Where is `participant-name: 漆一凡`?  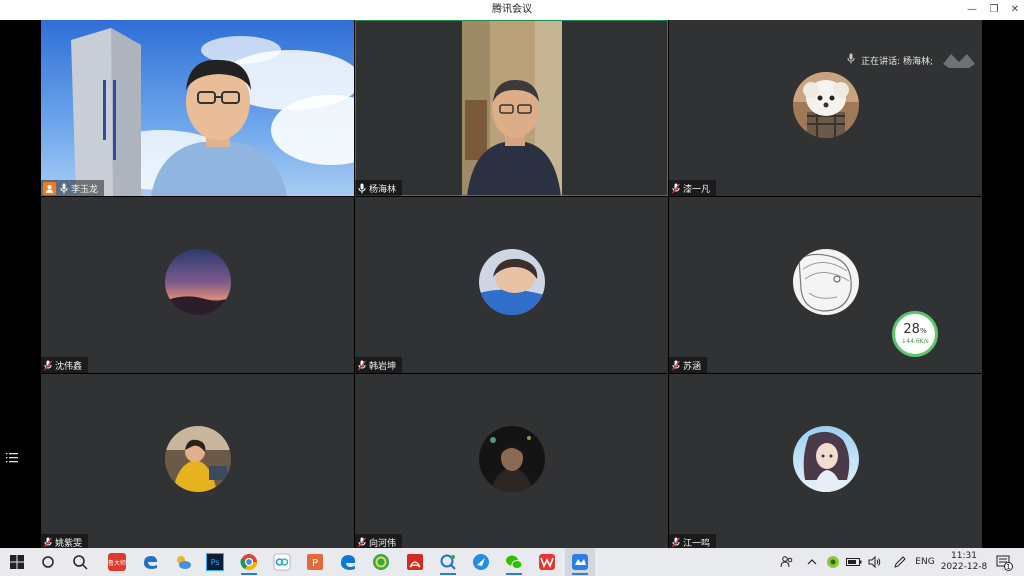 participant-name: 漆一凡 is located at coordinates (697, 189).